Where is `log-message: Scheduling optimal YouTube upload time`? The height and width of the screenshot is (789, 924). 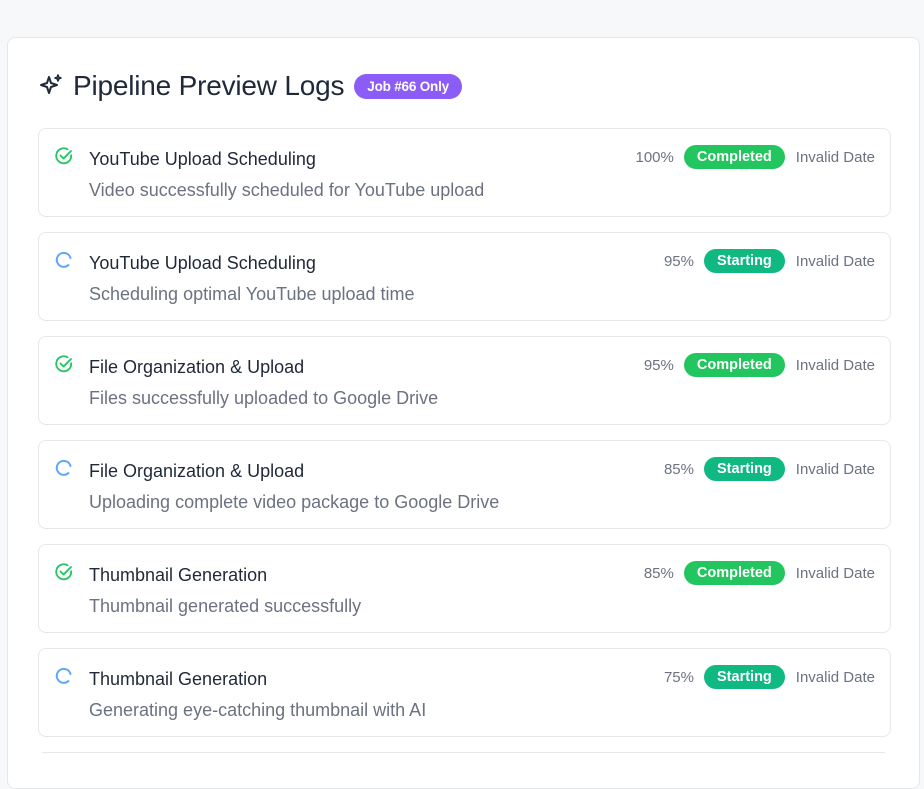
log-message: Scheduling optimal YouTube upload time is located at coordinates (252, 294).